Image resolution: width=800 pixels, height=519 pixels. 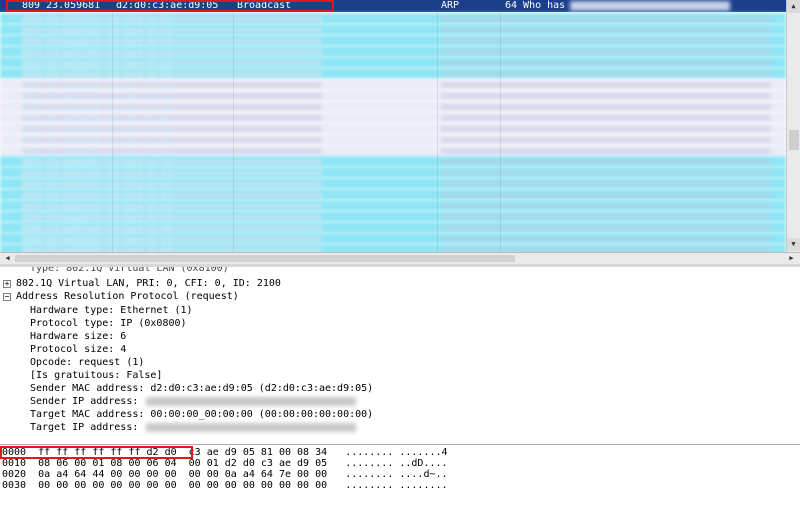 What do you see at coordinates (172, 218) in the screenshot?
I see `packet-row-summary: 828 23.066901 10.104.0.35` at bounding box center [172, 218].